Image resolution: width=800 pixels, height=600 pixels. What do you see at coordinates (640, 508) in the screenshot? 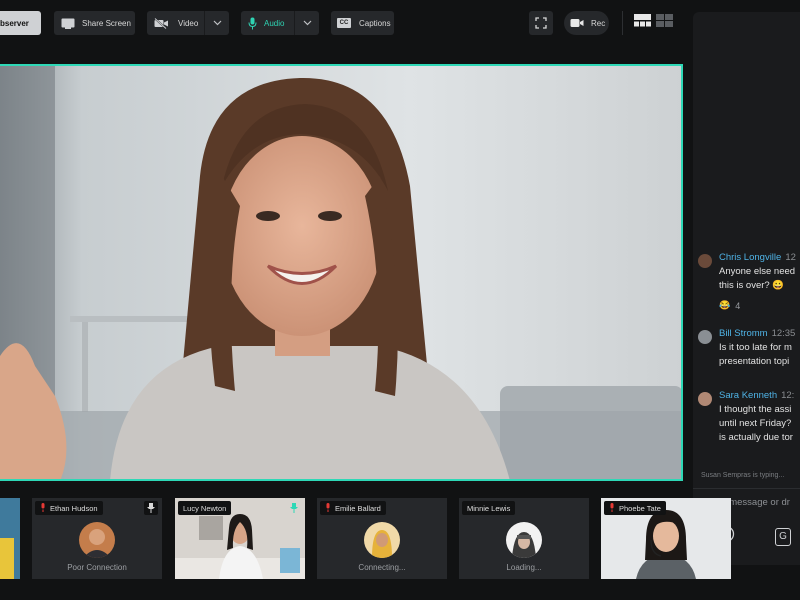
I see `participant-name: Phoebe Tate` at bounding box center [640, 508].